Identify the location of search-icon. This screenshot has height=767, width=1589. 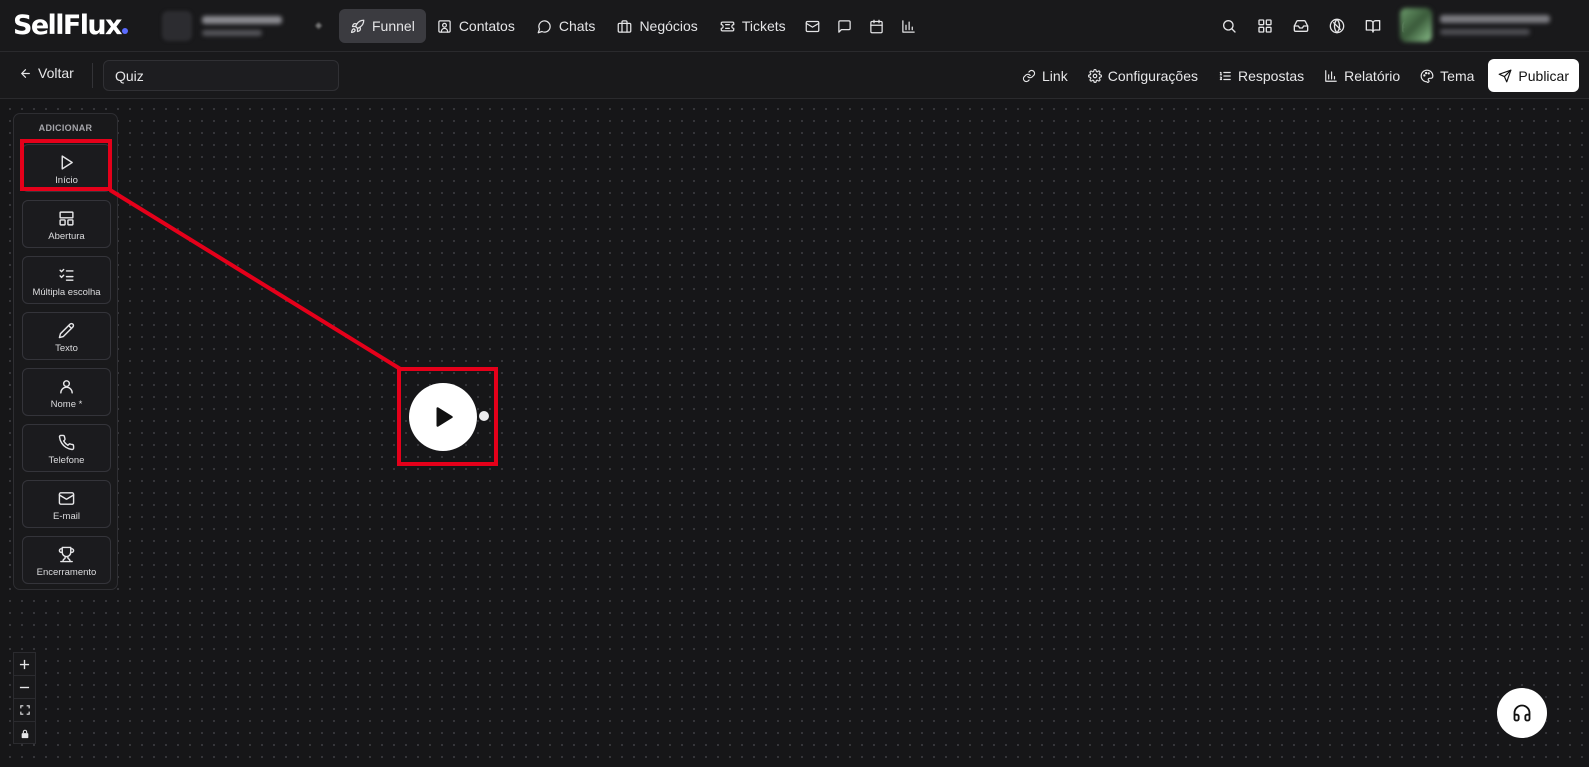
(1229, 26).